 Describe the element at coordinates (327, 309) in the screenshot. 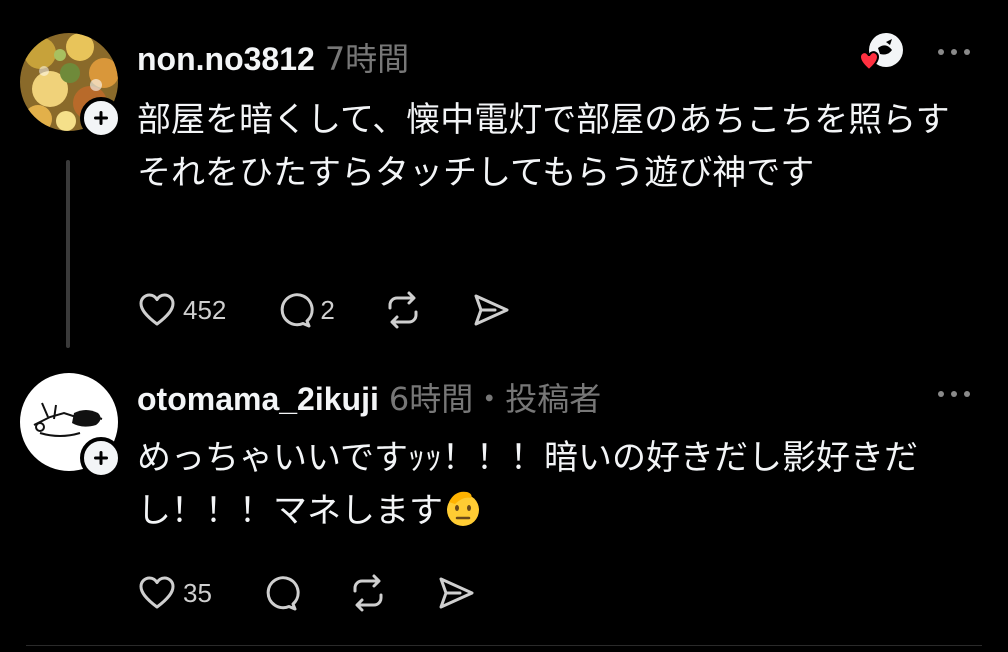

I see `reply-count: 2` at that location.